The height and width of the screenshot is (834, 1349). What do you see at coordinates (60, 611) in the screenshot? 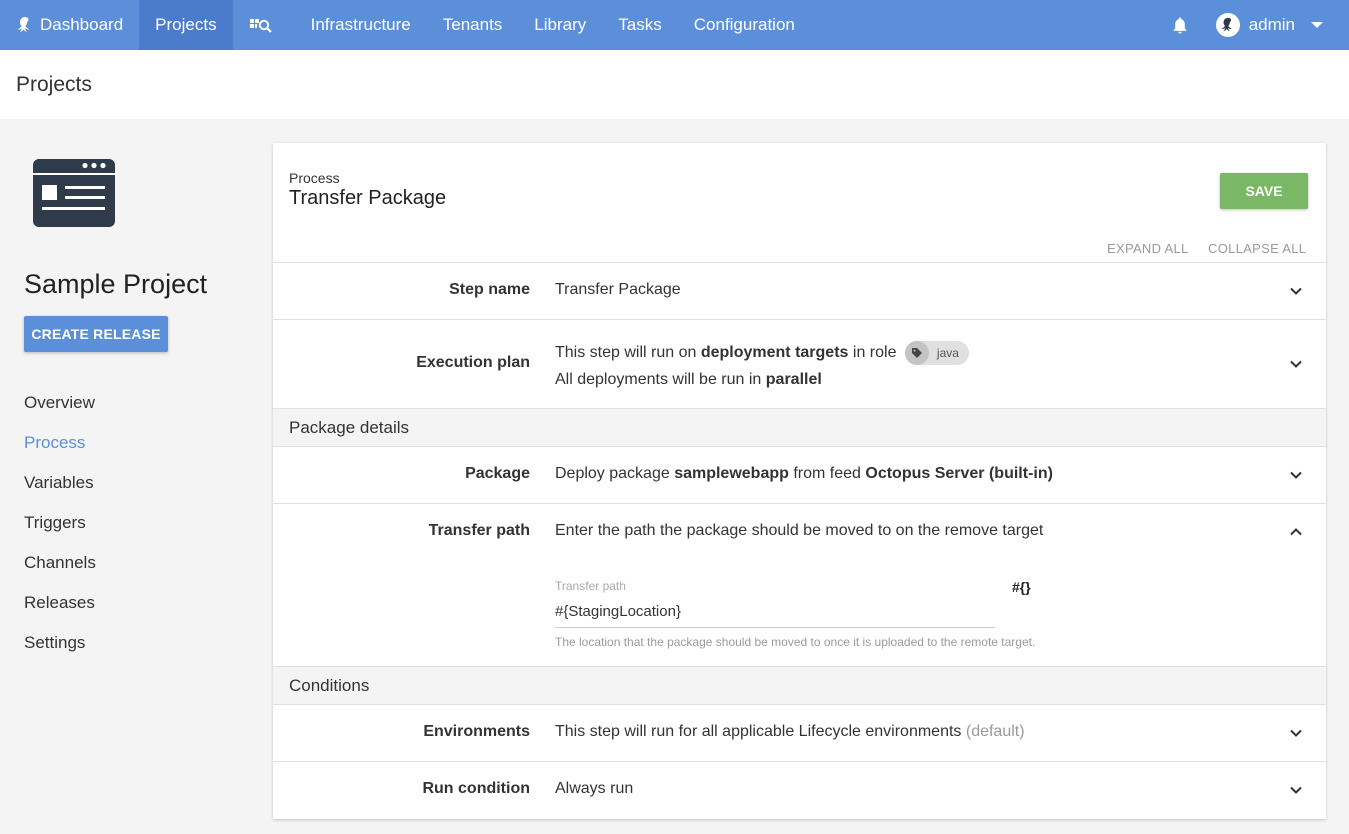
I see `sidebar-item-releases: Releases` at bounding box center [60, 611].